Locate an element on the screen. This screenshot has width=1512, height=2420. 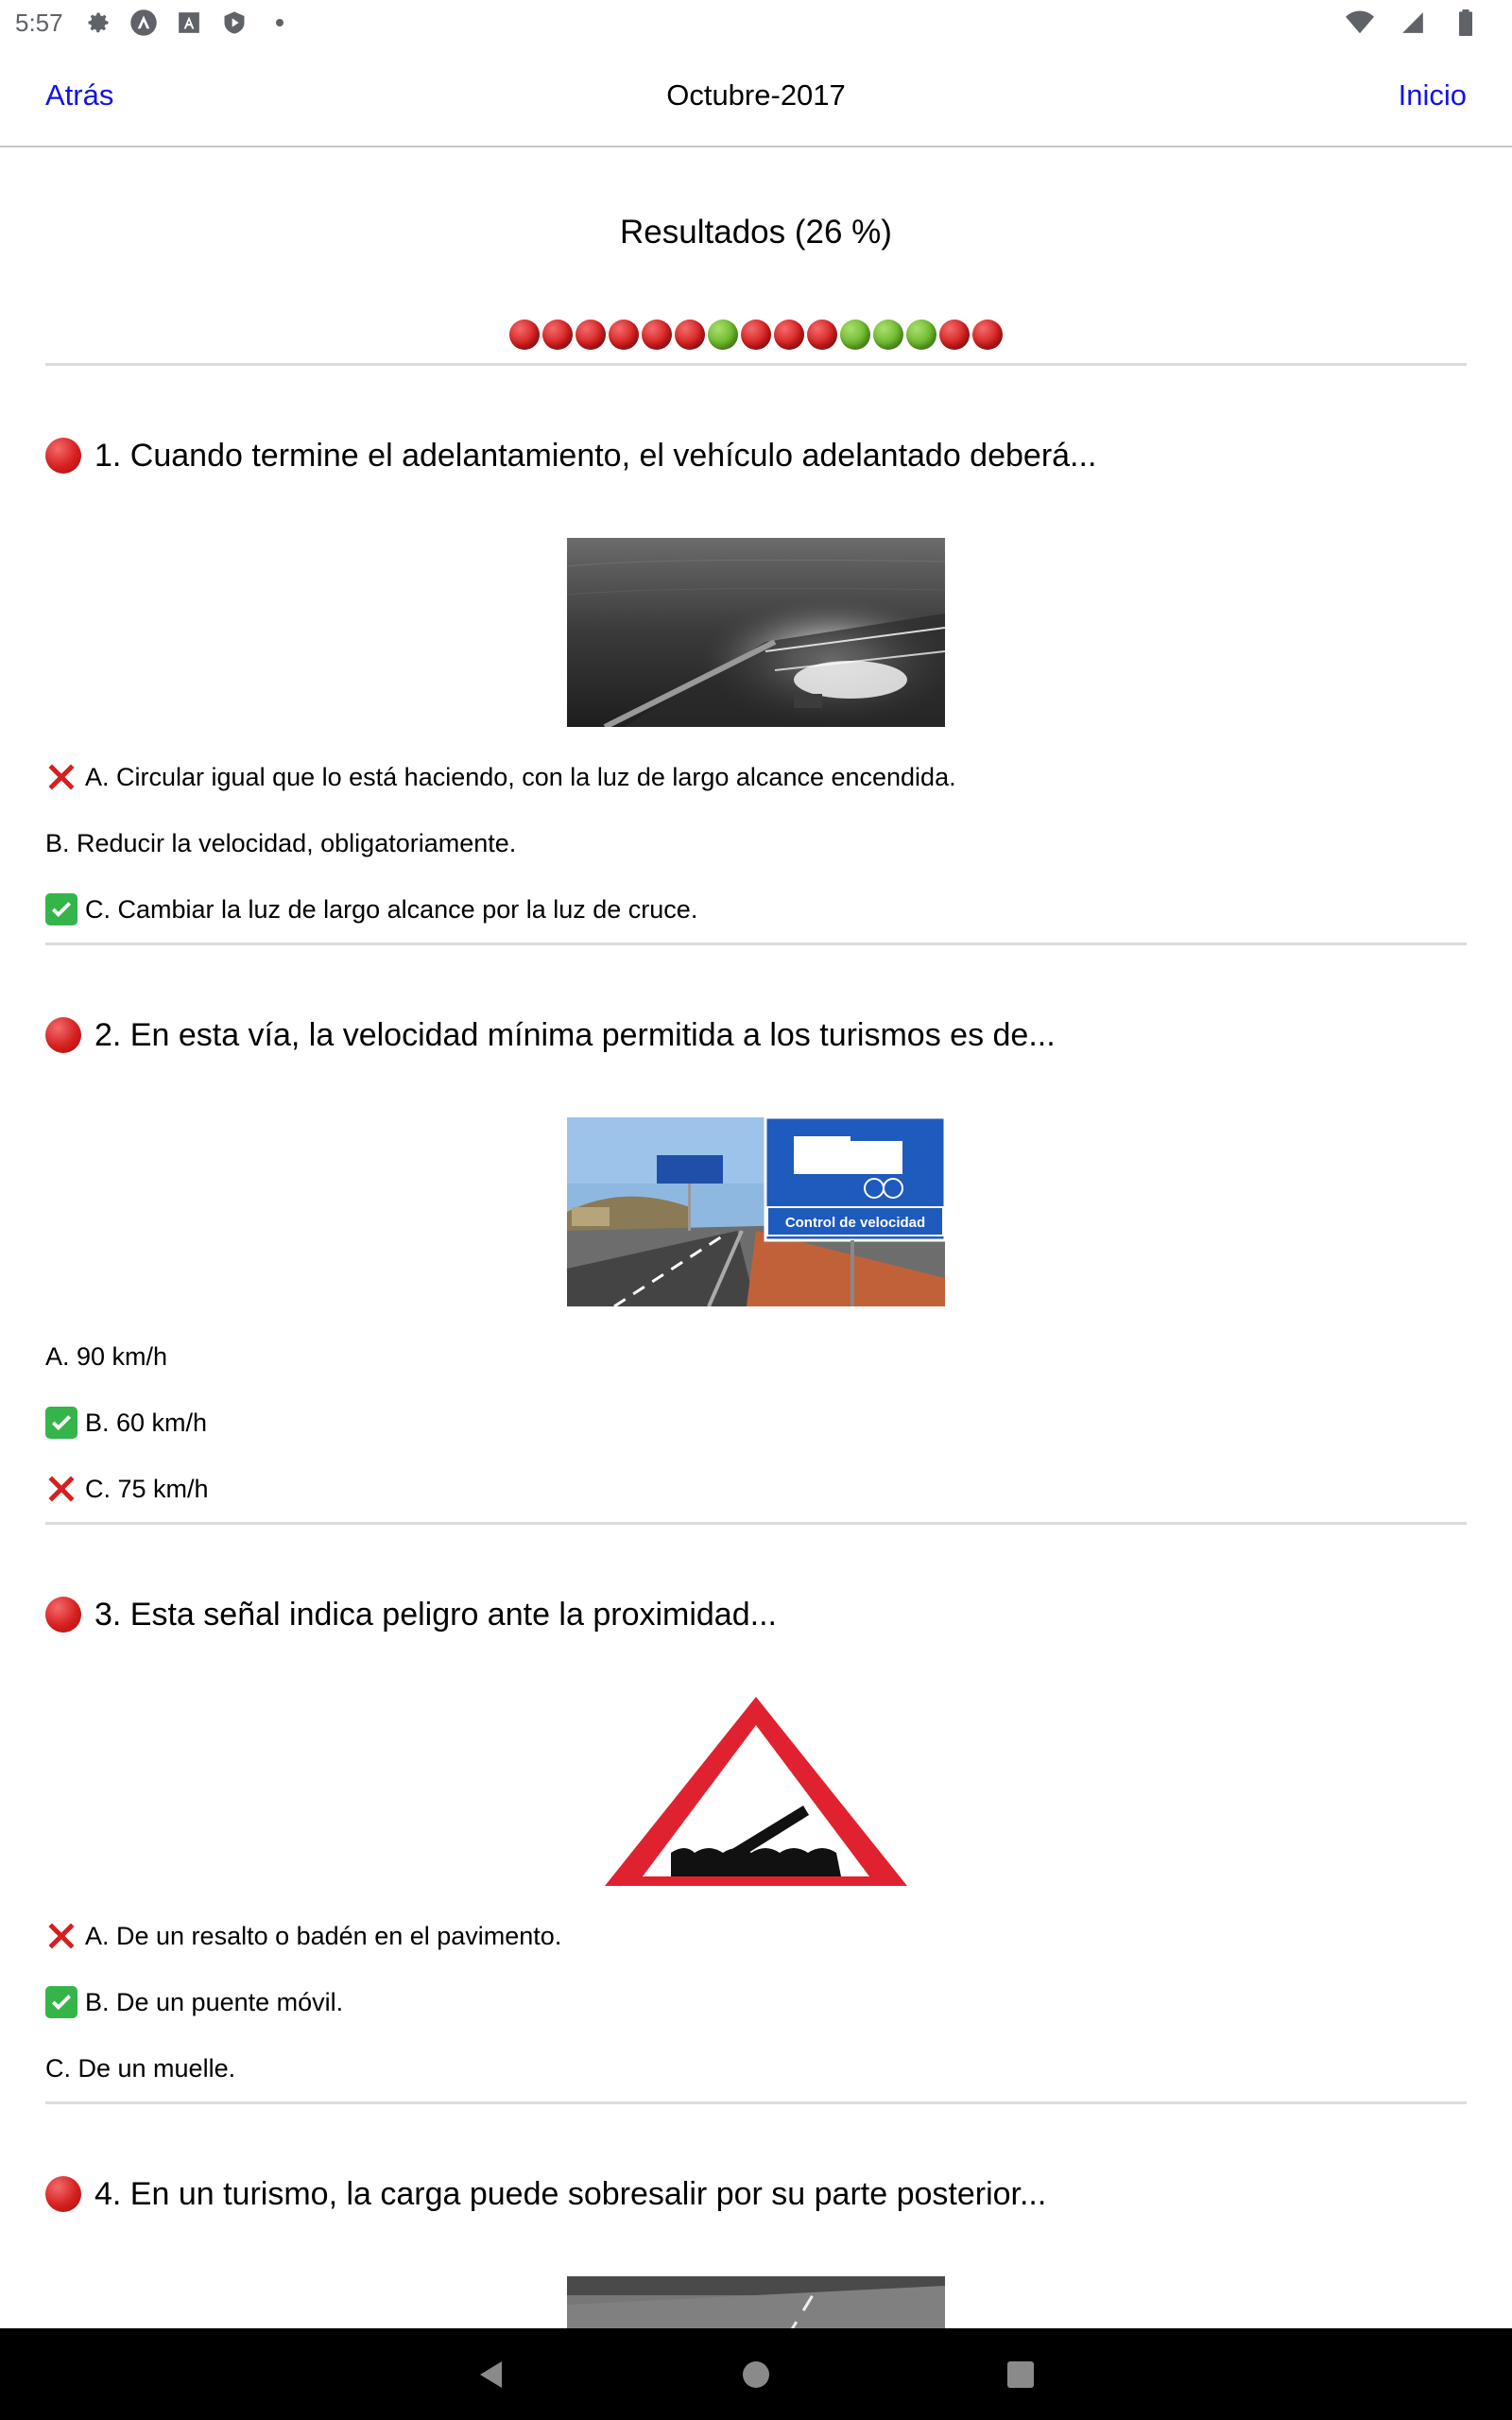
a-icon is located at coordinates (143, 23).